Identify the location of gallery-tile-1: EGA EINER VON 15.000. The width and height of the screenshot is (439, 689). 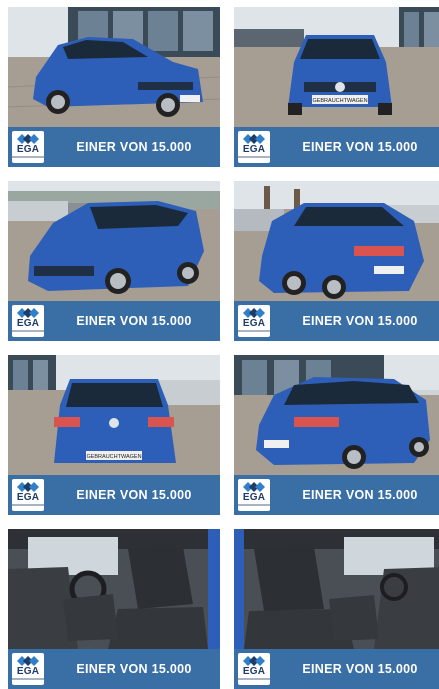
(114, 87).